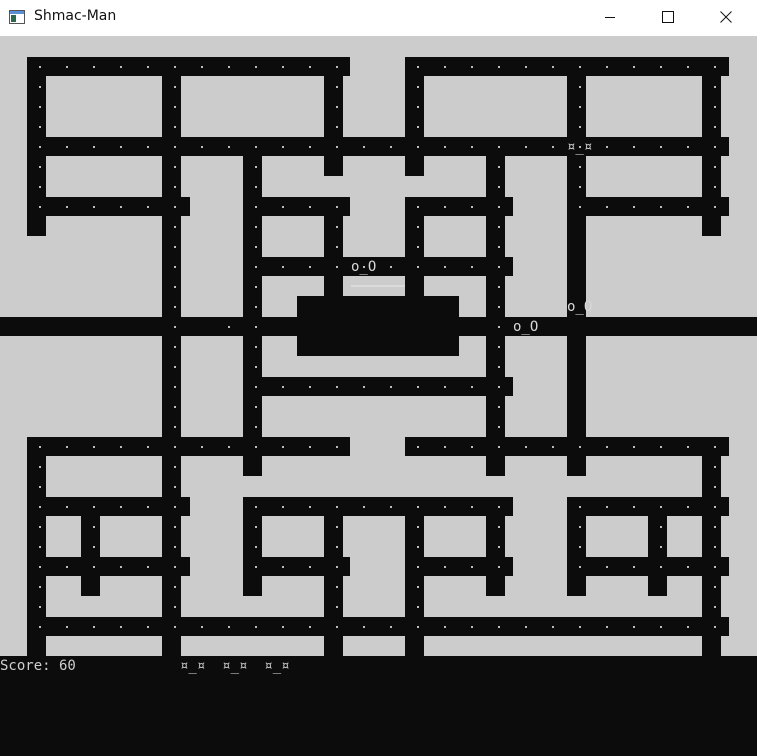 This screenshot has height=756, width=757. I want to click on window-title: Shmac-Man, so click(75, 16).